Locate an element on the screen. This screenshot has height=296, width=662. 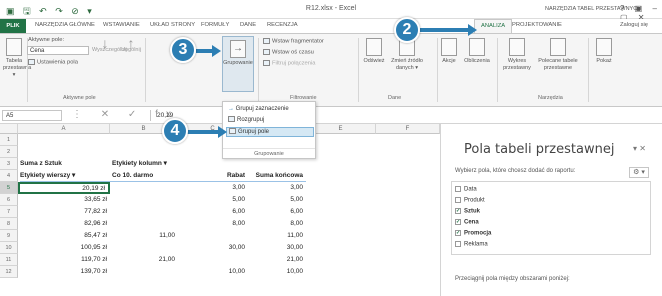
active-field-input: Cena is located at coordinates (58, 50).